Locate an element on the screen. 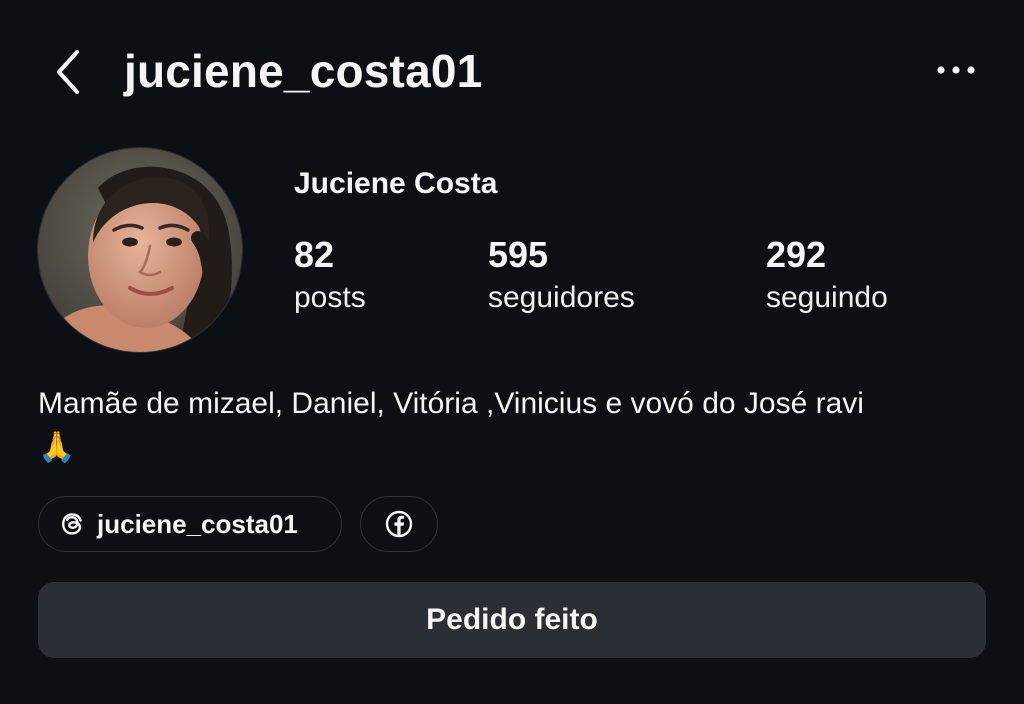  bio-emoji: 🙏 is located at coordinates (57, 447).